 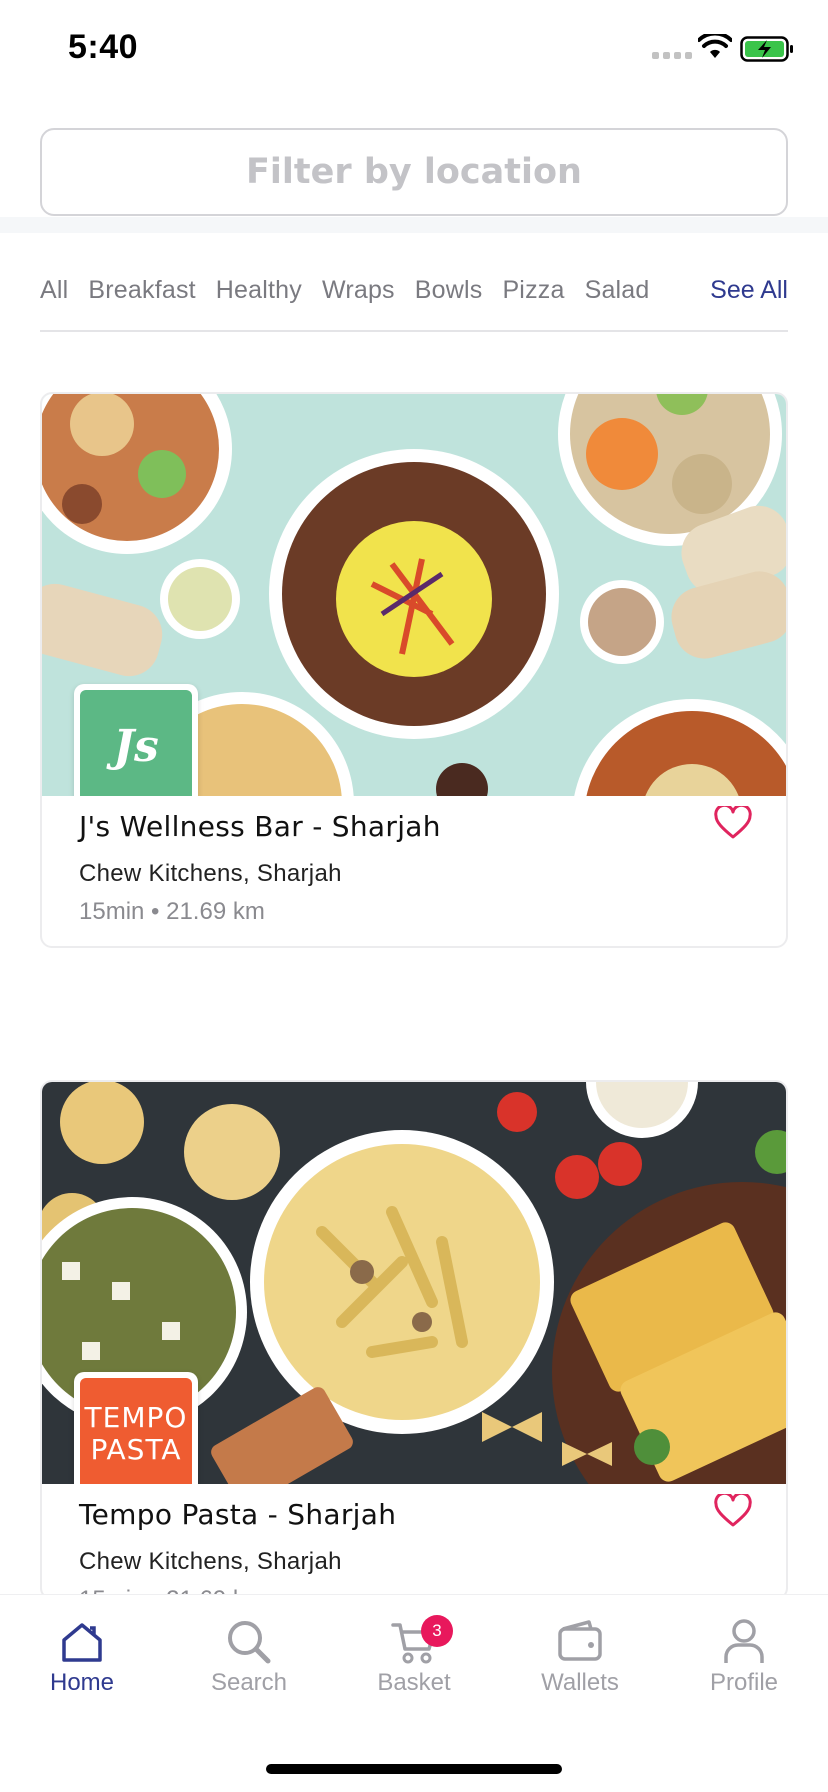 I want to click on nav-basket-label: Basket, so click(x=414, y=1682).